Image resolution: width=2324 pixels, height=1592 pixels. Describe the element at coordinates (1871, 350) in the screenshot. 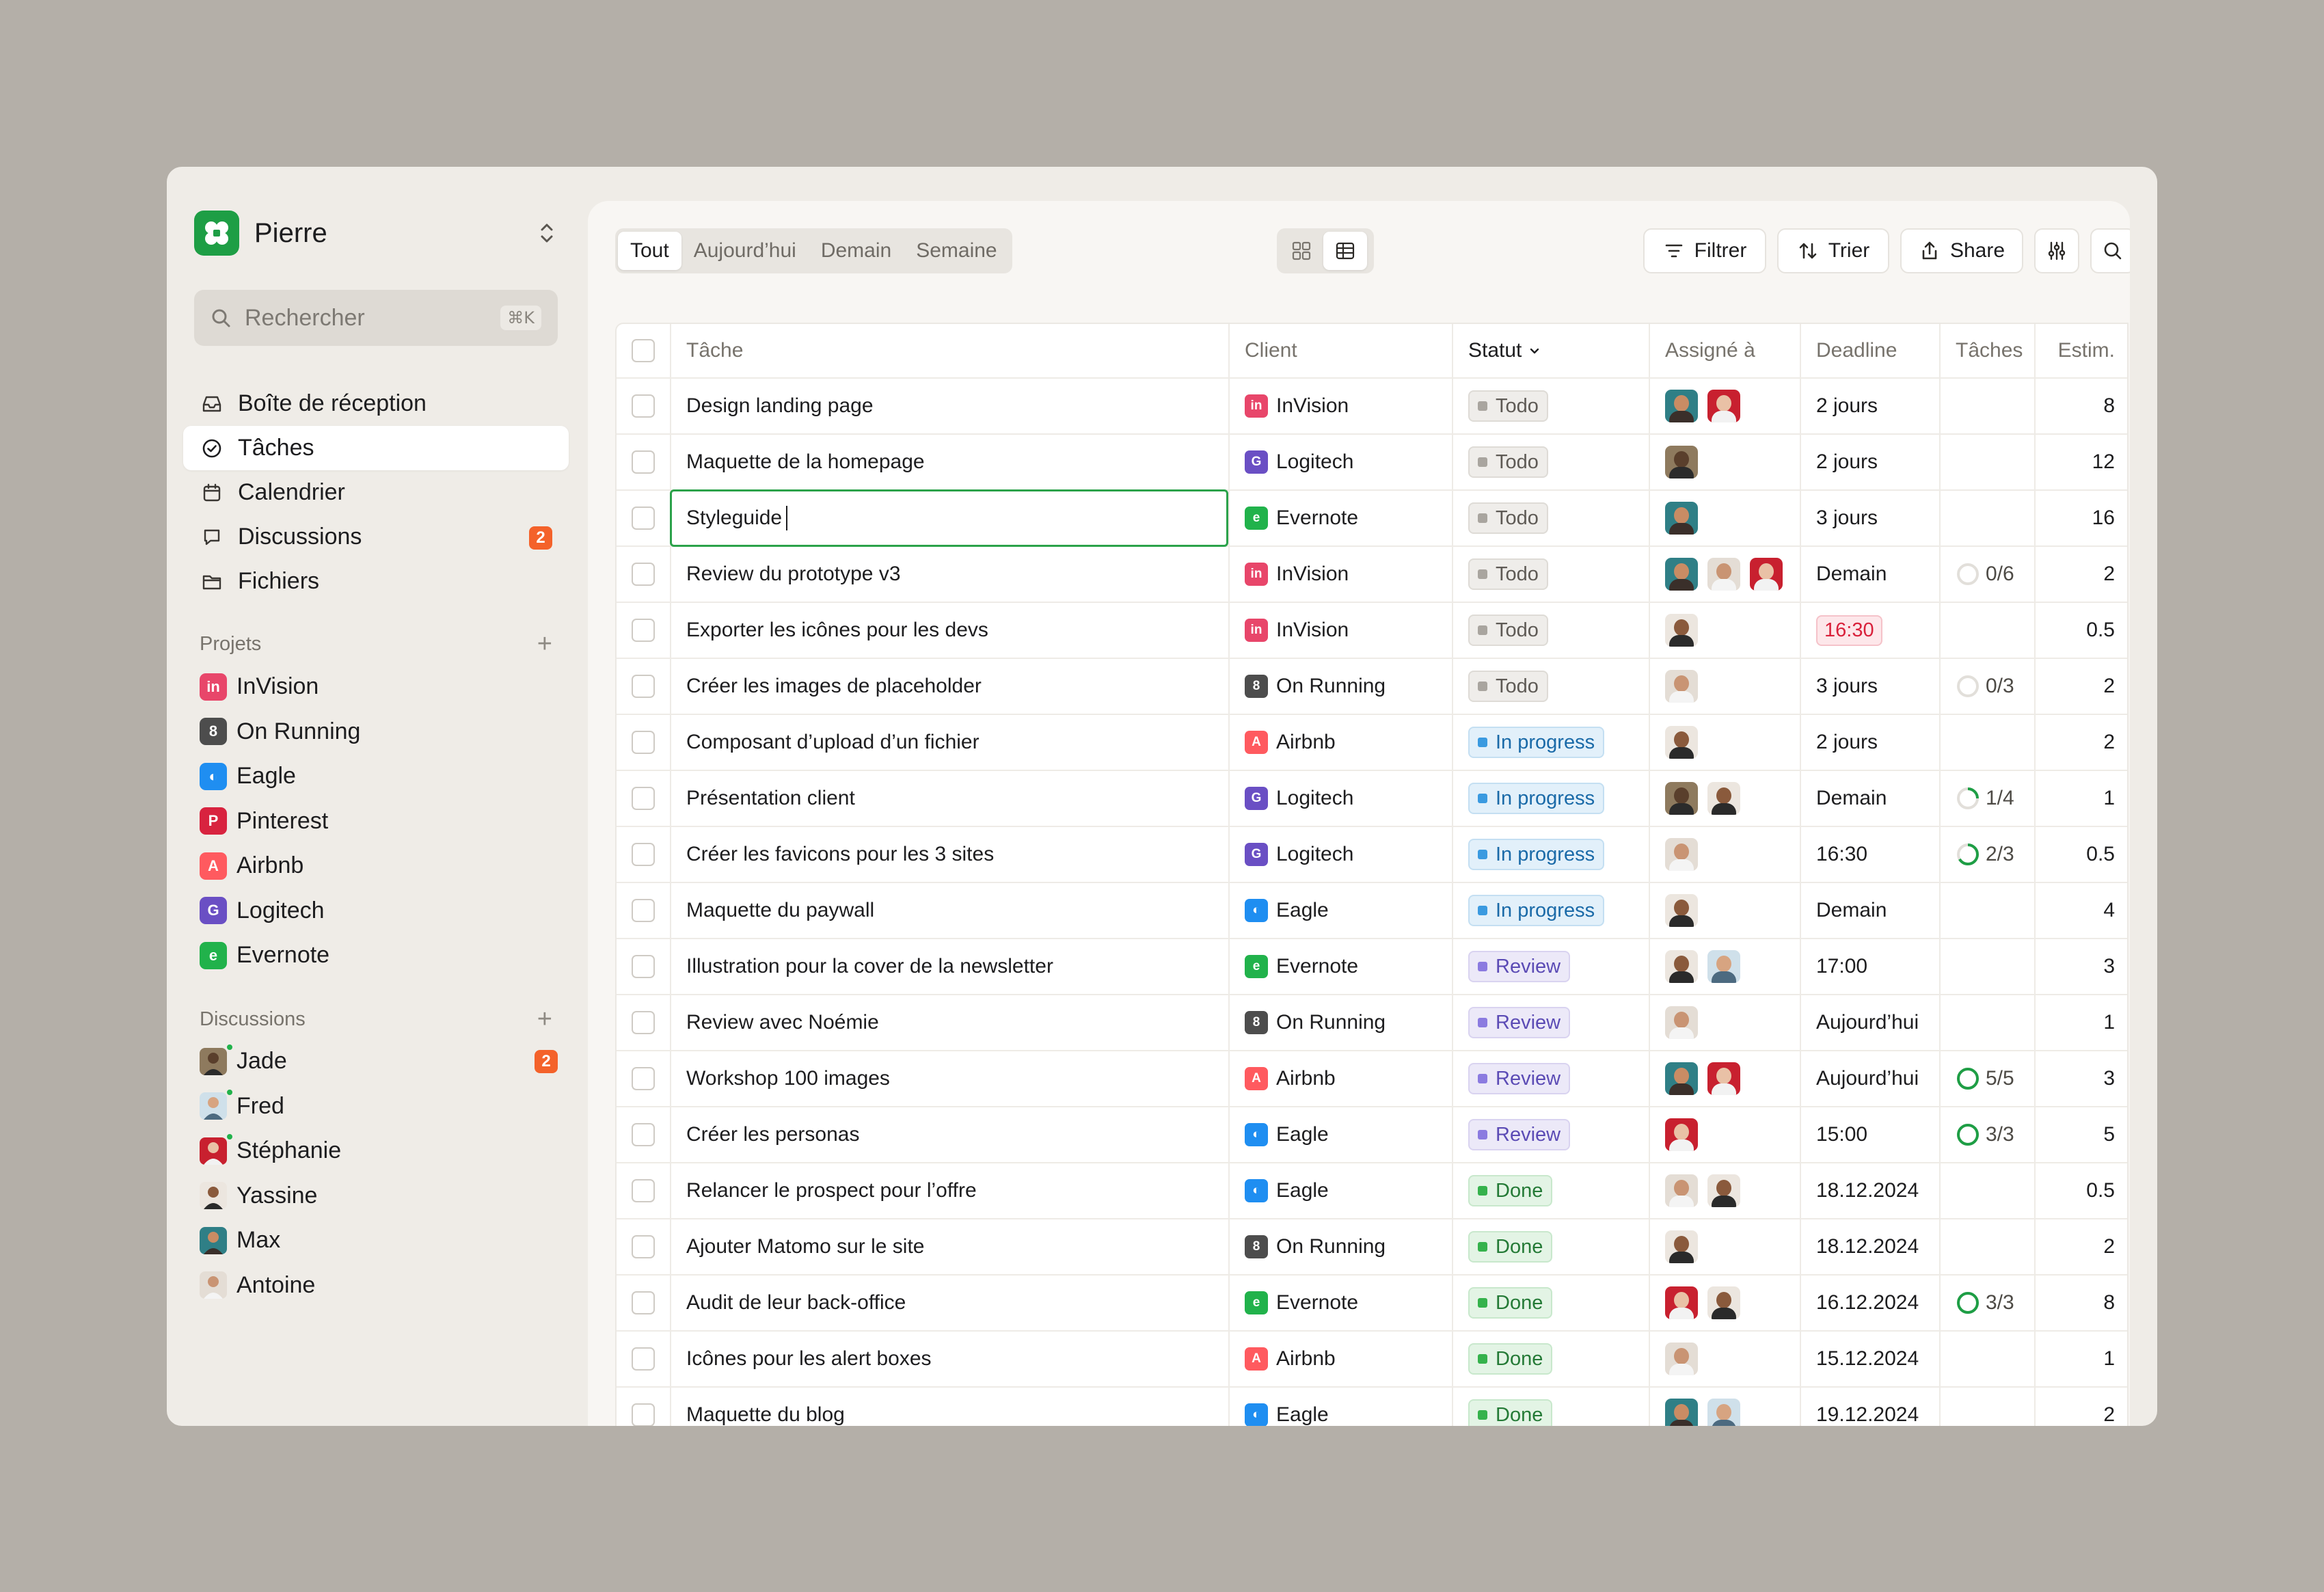

I see `header-deadline: Deadline` at that location.